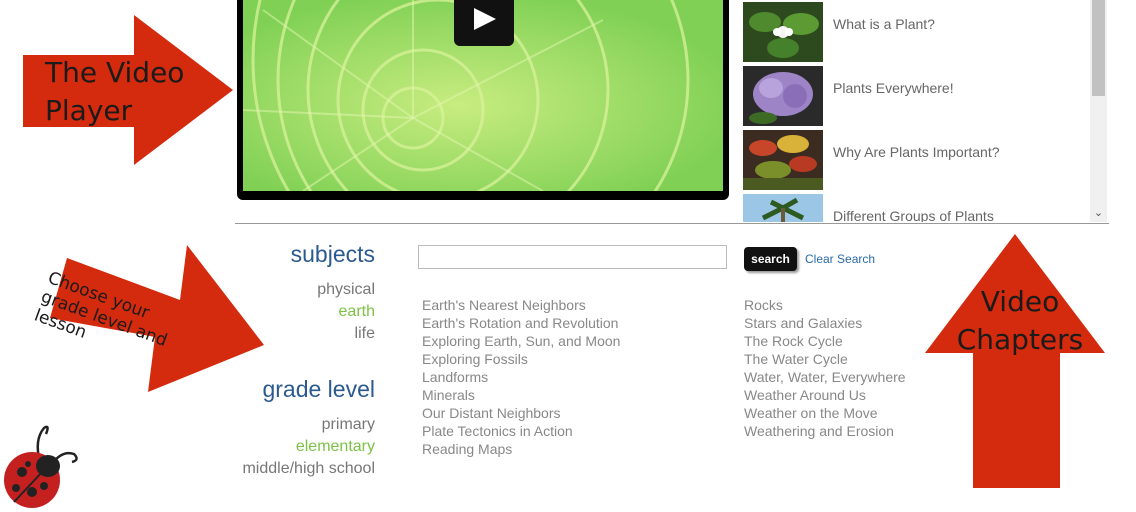 This screenshot has width=1136, height=512. Describe the element at coordinates (825, 413) in the screenshot. I see `lesson-link: Weather on the Move` at that location.